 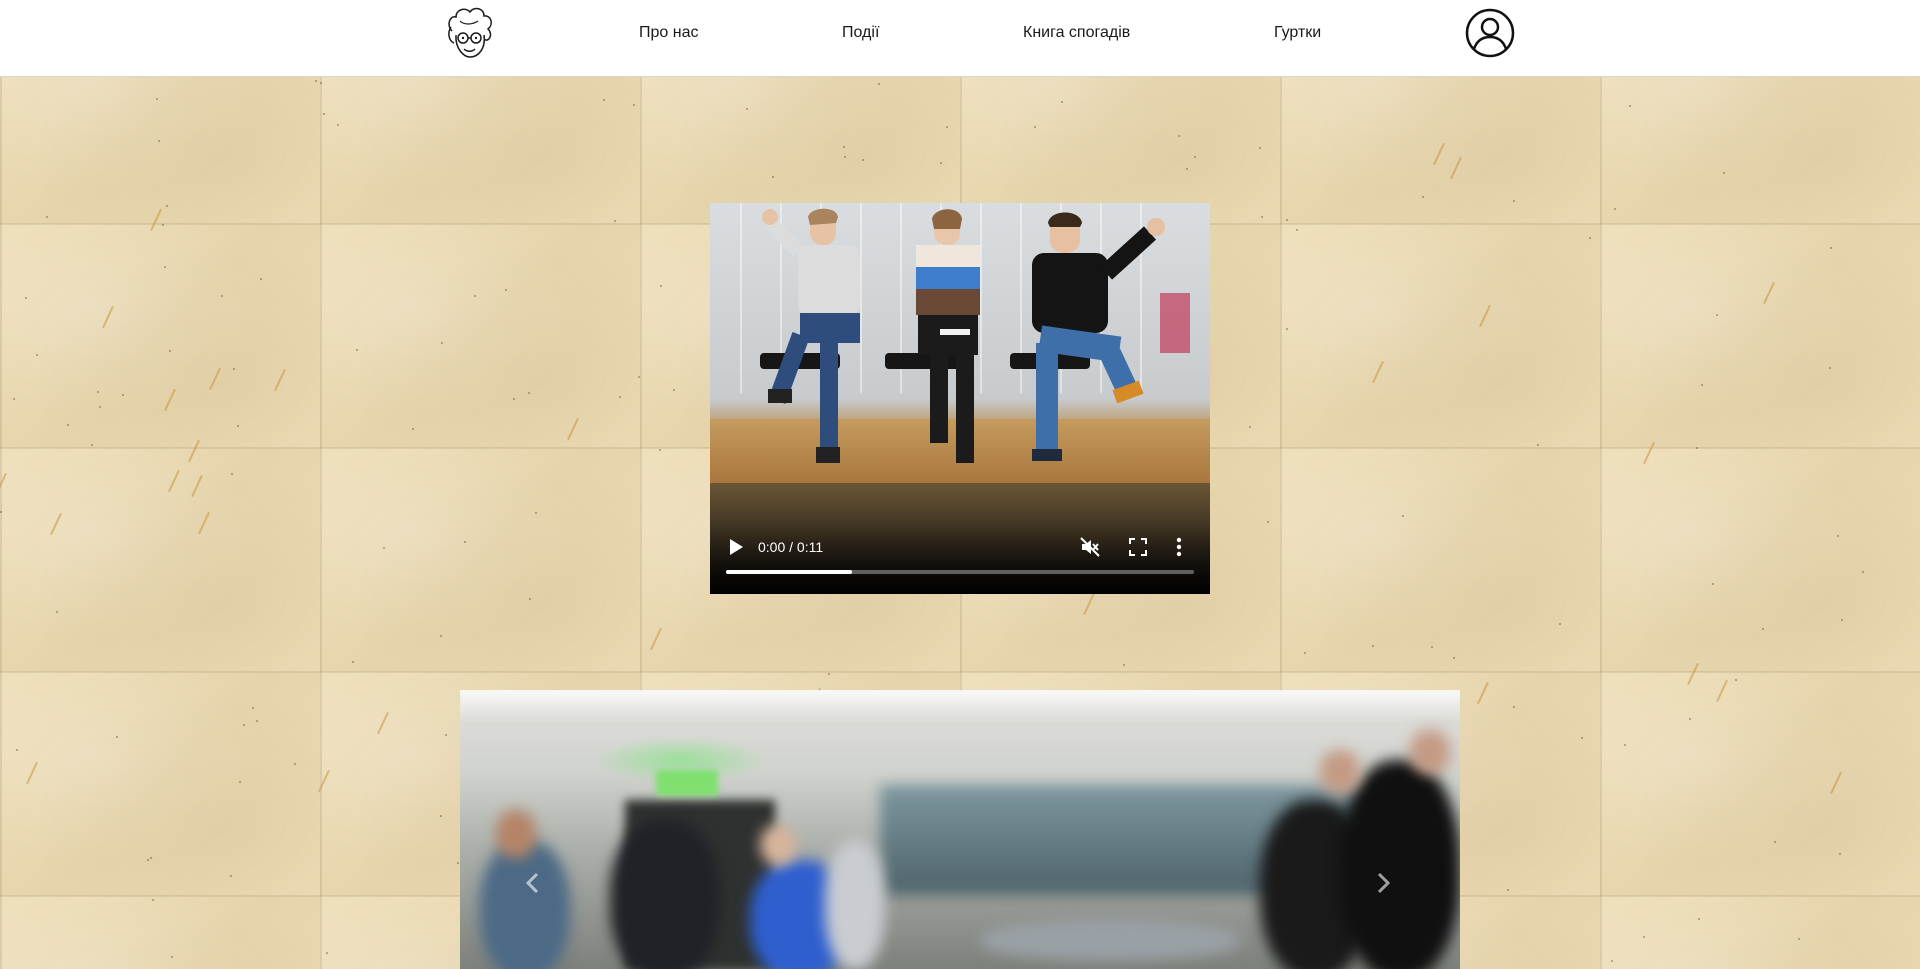 I want to click on more-vert-icon, so click(x=1179, y=547).